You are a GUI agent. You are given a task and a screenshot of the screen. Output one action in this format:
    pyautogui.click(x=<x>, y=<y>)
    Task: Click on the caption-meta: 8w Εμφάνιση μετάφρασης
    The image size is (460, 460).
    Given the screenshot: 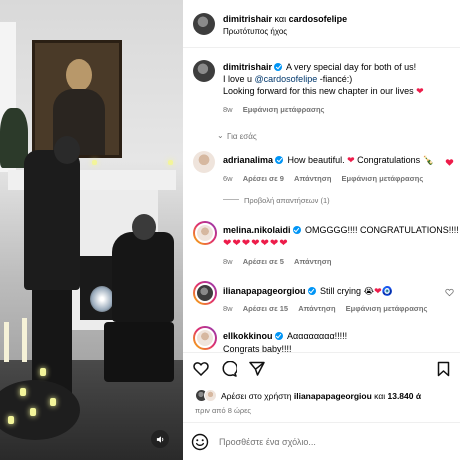 What is the action you would take?
    pyautogui.click(x=277, y=109)
    